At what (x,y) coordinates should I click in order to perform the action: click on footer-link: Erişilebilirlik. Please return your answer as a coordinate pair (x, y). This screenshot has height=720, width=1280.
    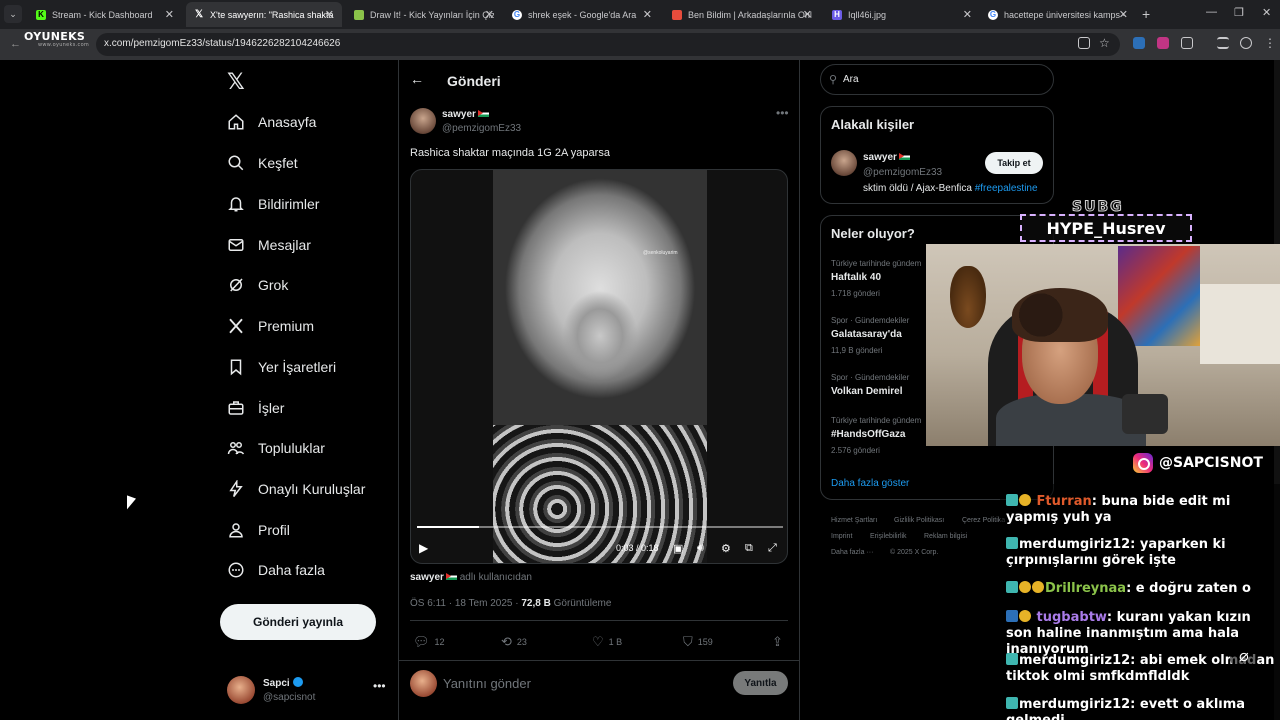
    Looking at the image, I should click on (888, 536).